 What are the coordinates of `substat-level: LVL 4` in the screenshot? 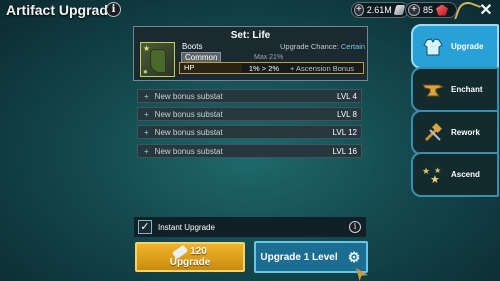 It's located at (346, 96).